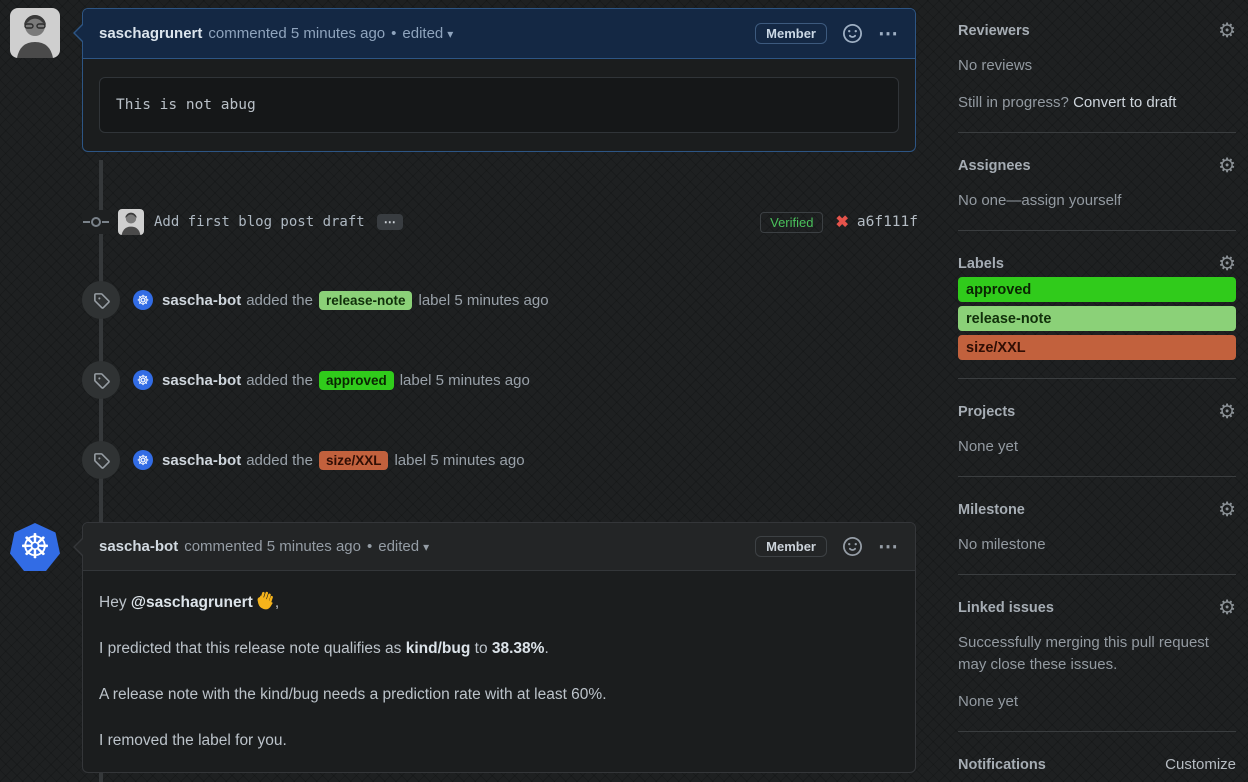  Describe the element at coordinates (1097, 289) in the screenshot. I see `sidebar-label-approved: approved` at that location.